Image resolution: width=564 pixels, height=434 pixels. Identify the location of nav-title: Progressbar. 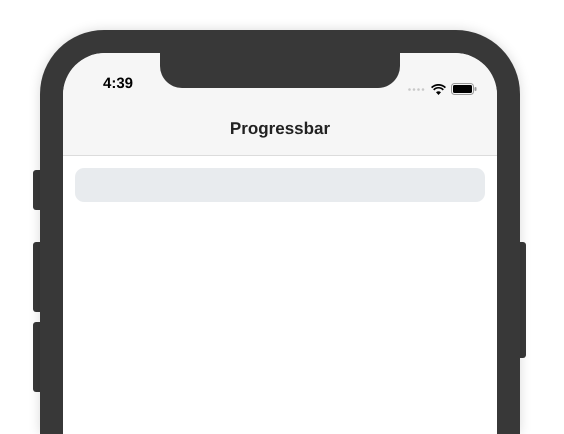
(280, 129).